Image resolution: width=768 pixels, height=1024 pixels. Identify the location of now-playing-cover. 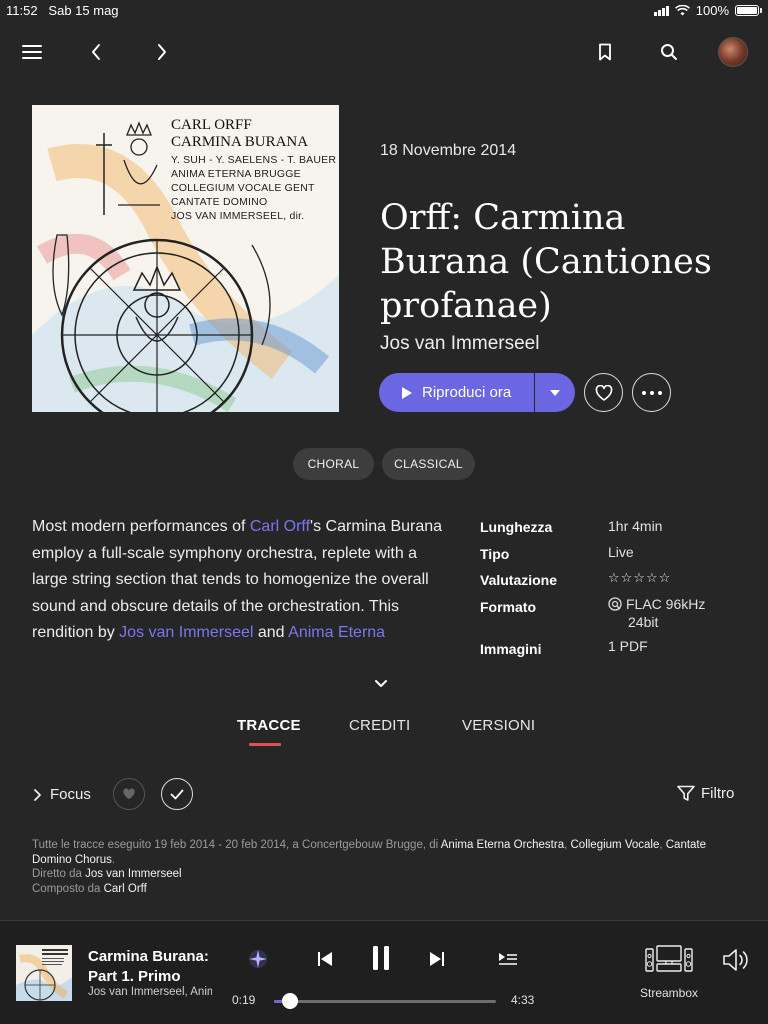
(44, 973).